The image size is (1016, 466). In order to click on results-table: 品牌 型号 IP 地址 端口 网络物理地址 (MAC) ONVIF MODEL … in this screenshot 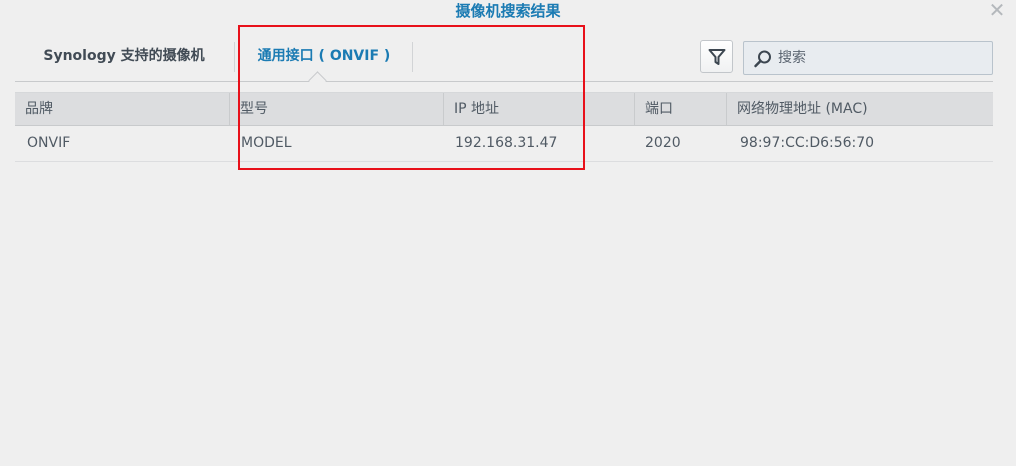, I will do `click(504, 127)`.